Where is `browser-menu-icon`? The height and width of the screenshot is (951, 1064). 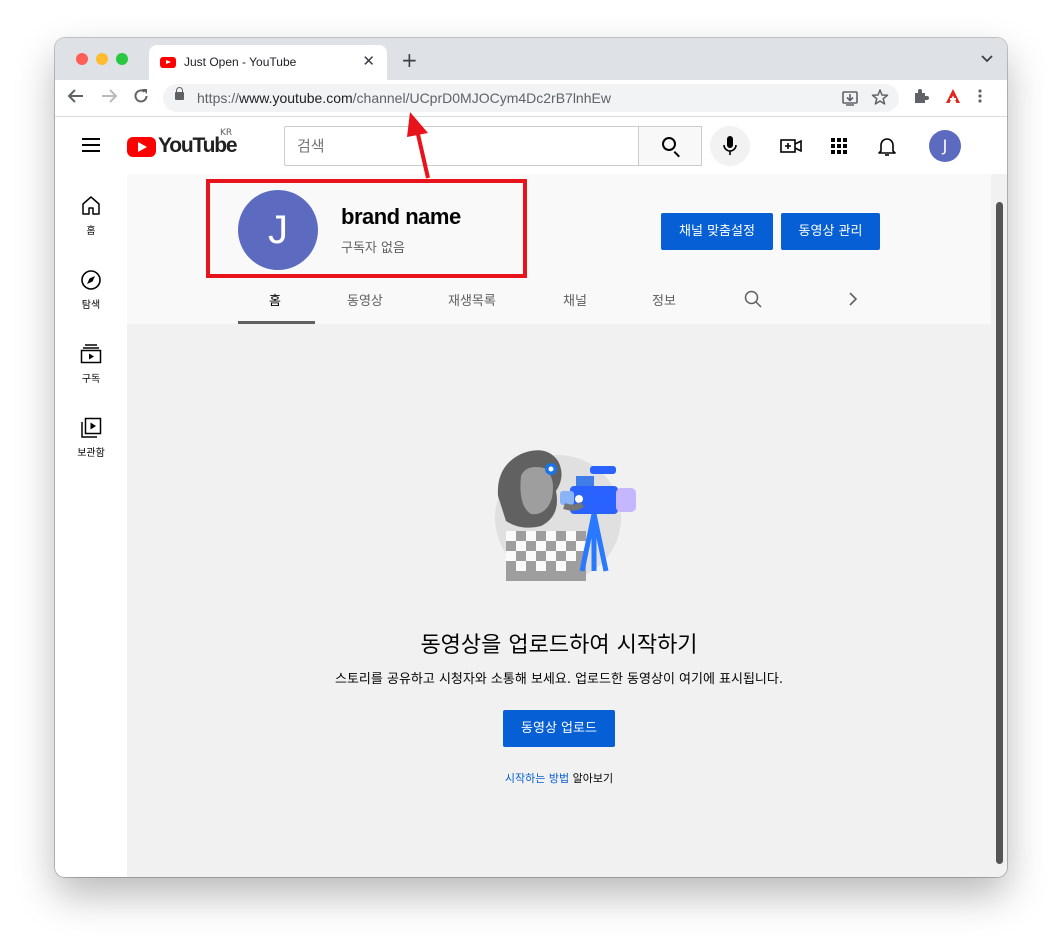 browser-menu-icon is located at coordinates (980, 99).